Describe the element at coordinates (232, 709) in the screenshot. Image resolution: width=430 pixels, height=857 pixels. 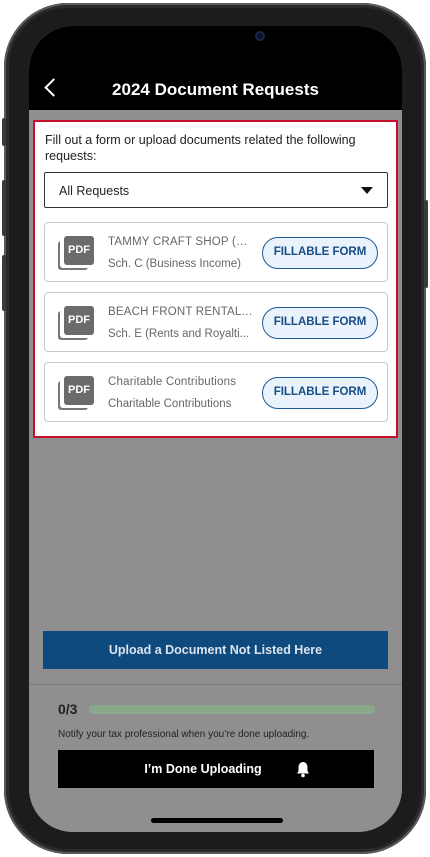
I see `progress-bar` at that location.